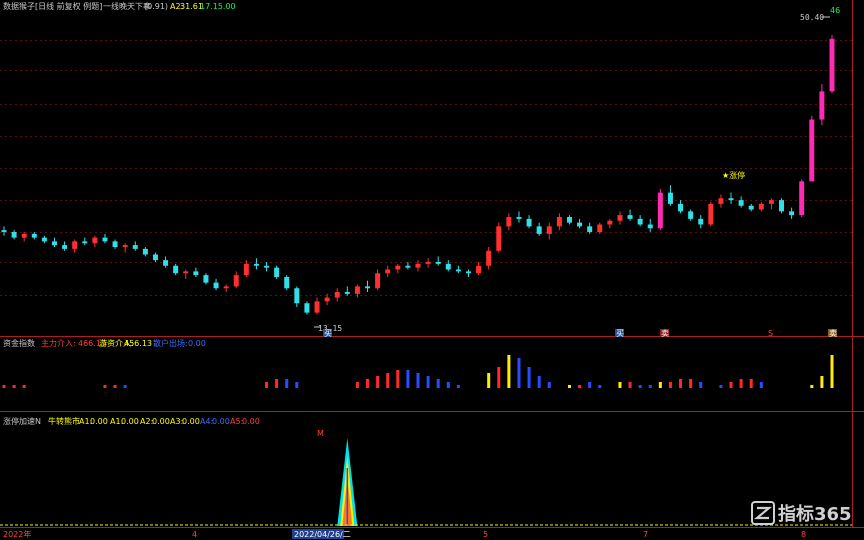 The height and width of the screenshot is (540, 864). What do you see at coordinates (815, 514) in the screenshot?
I see `watermark-text: 指标365` at bounding box center [815, 514].